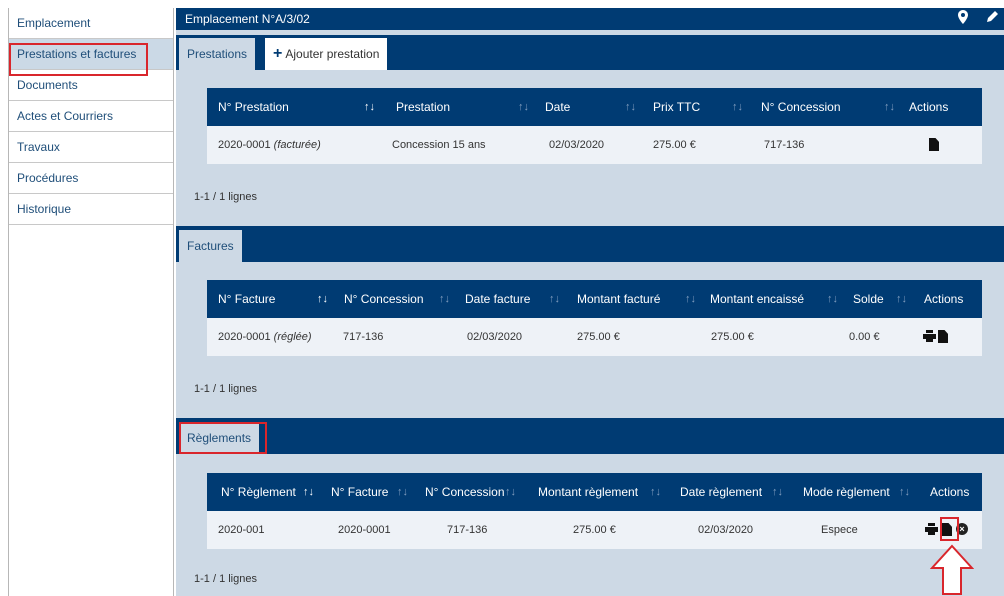  I want to click on col-header-n-reglement: N° Règlement, so click(258, 492).